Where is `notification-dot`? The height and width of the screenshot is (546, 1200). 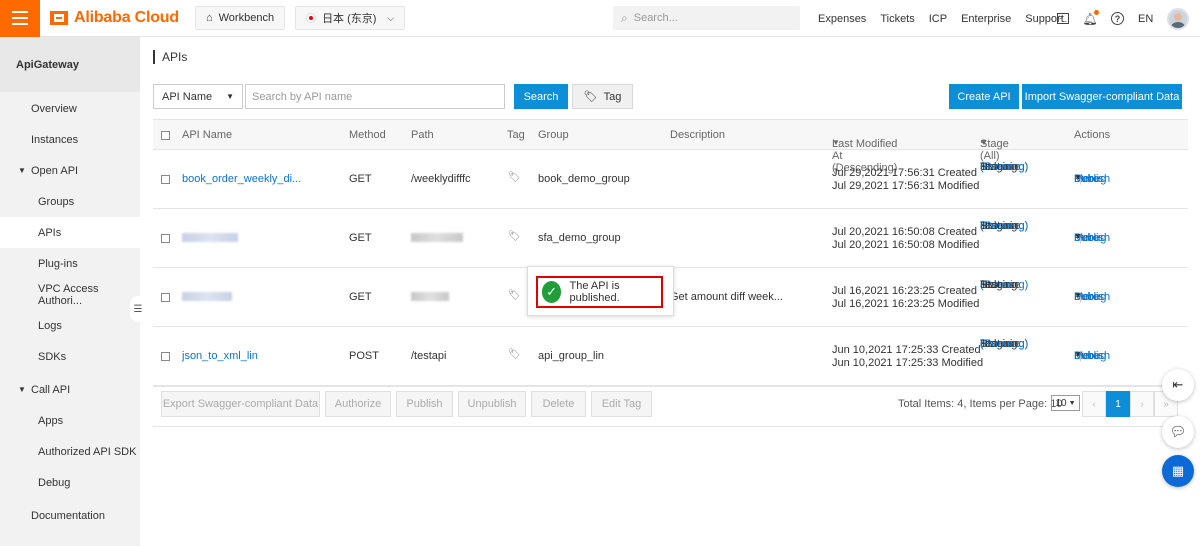 notification-dot is located at coordinates (1096, 12).